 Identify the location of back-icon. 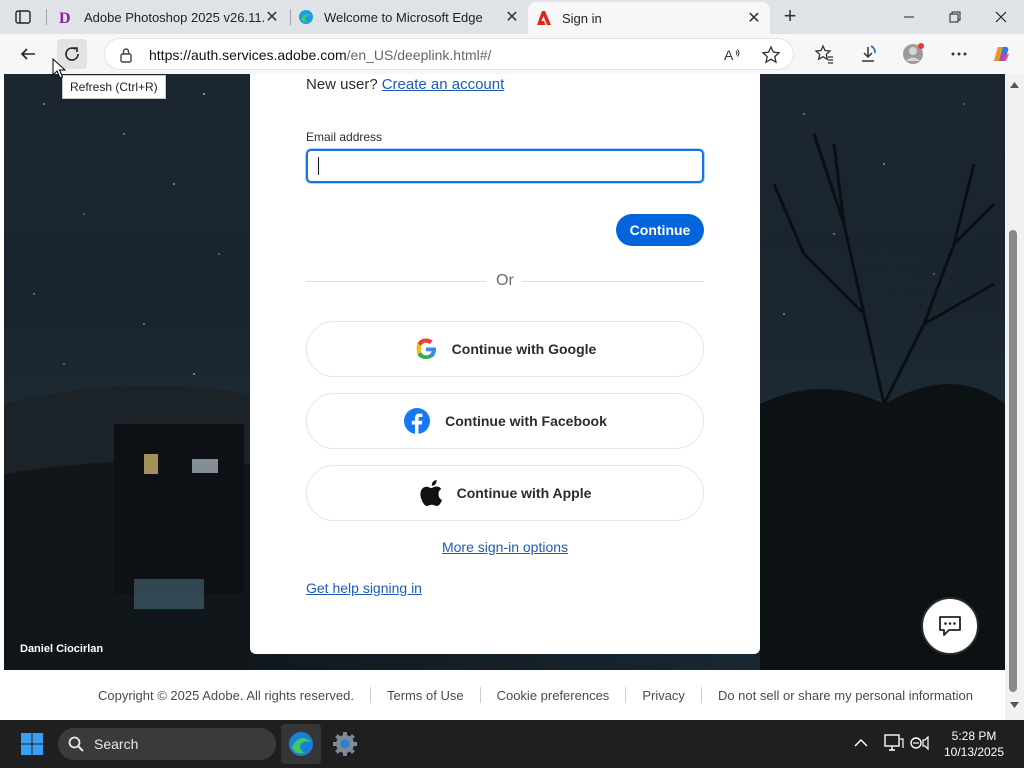
(27, 54).